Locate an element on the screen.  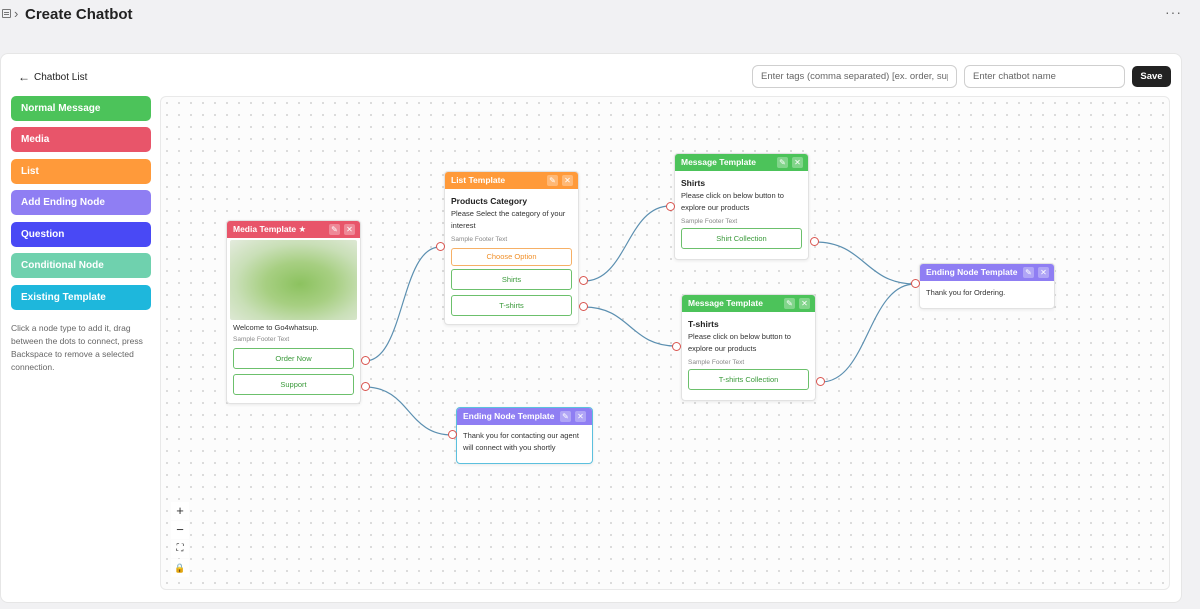
node-title: T-shirts is located at coordinates (703, 324).